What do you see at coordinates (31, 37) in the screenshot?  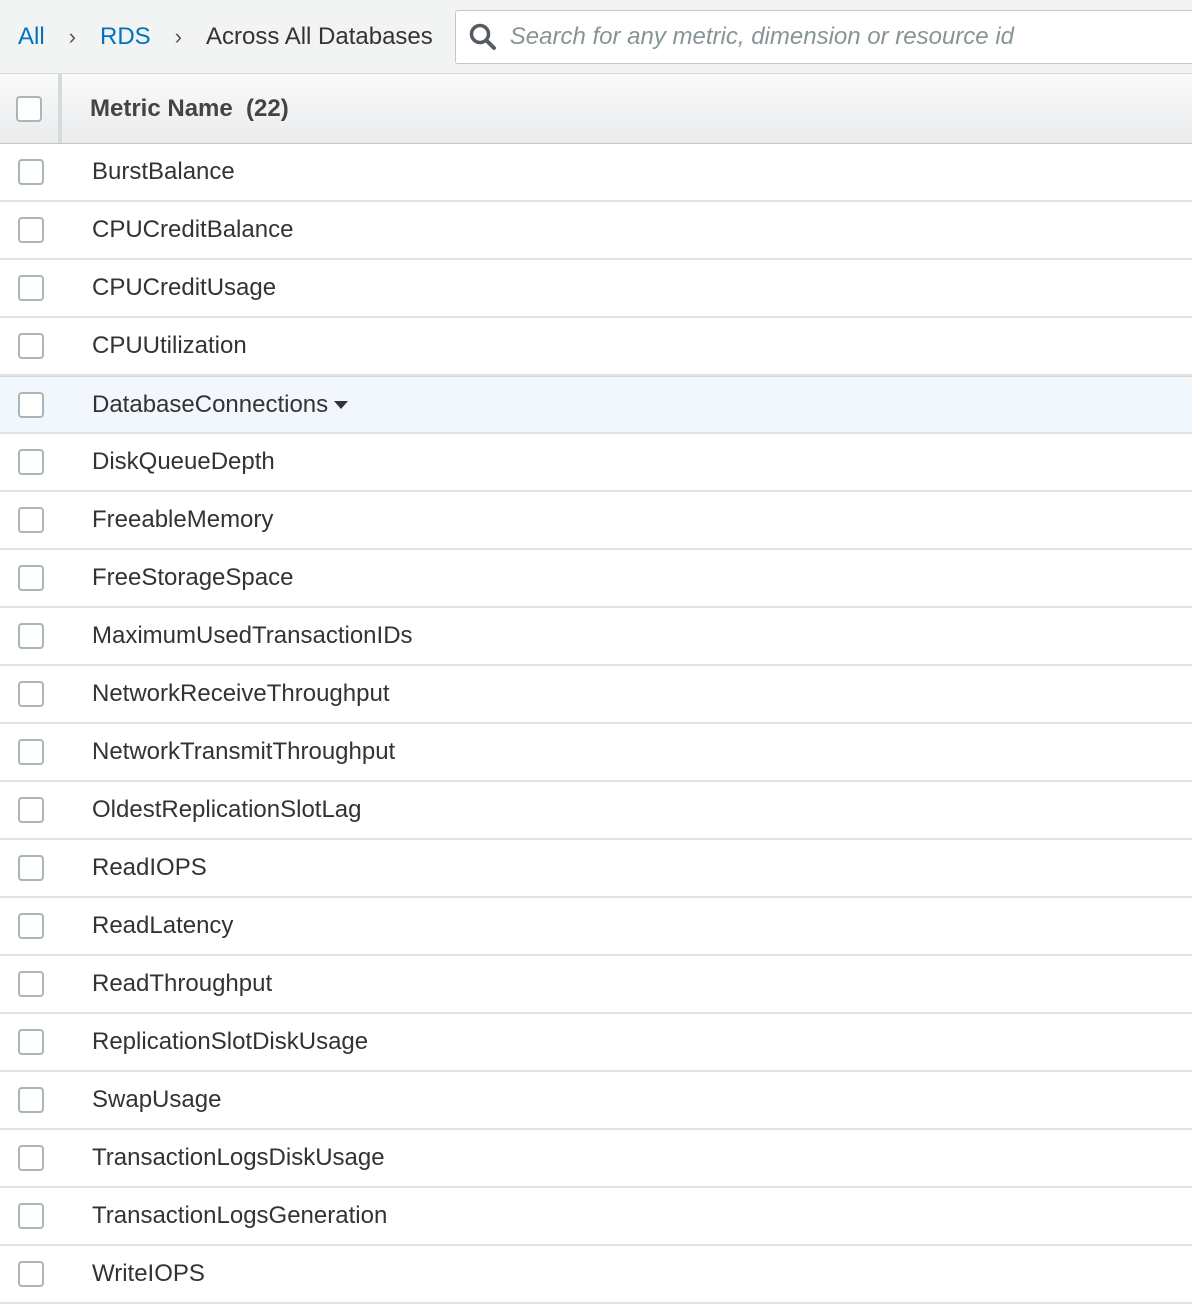 I see `breadcrumb-all: All` at bounding box center [31, 37].